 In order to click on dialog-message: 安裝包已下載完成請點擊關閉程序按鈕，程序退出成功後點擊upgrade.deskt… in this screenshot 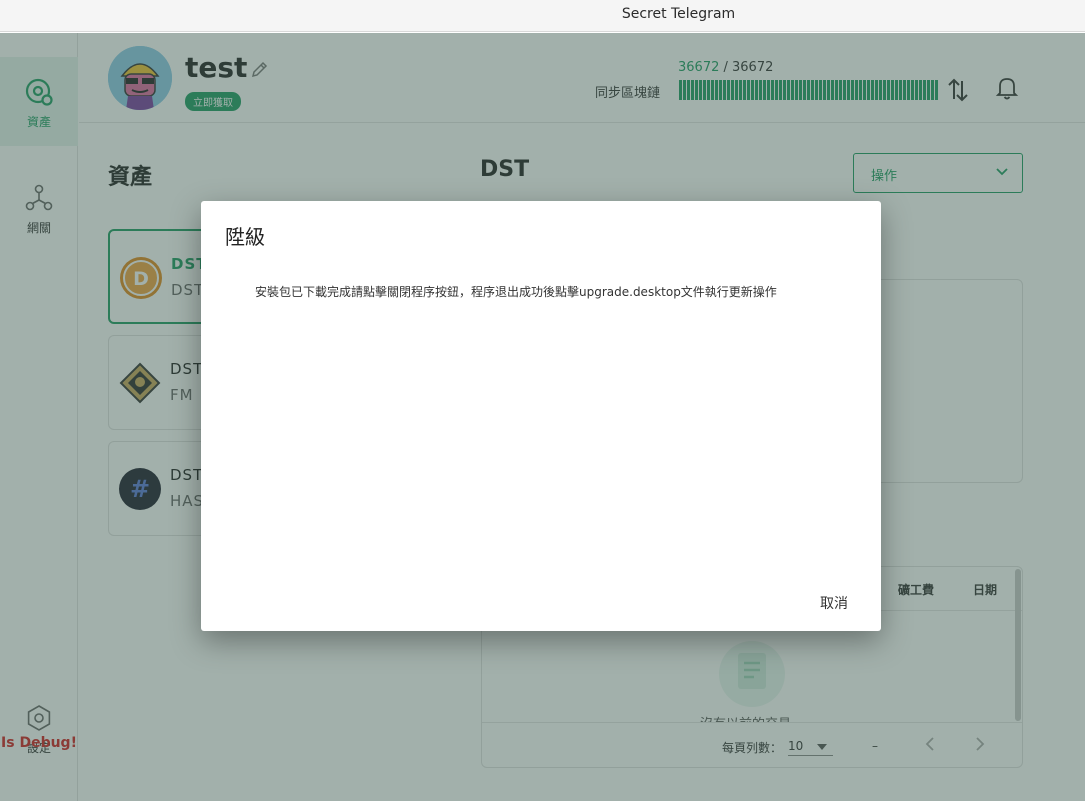, I will do `click(516, 292)`.